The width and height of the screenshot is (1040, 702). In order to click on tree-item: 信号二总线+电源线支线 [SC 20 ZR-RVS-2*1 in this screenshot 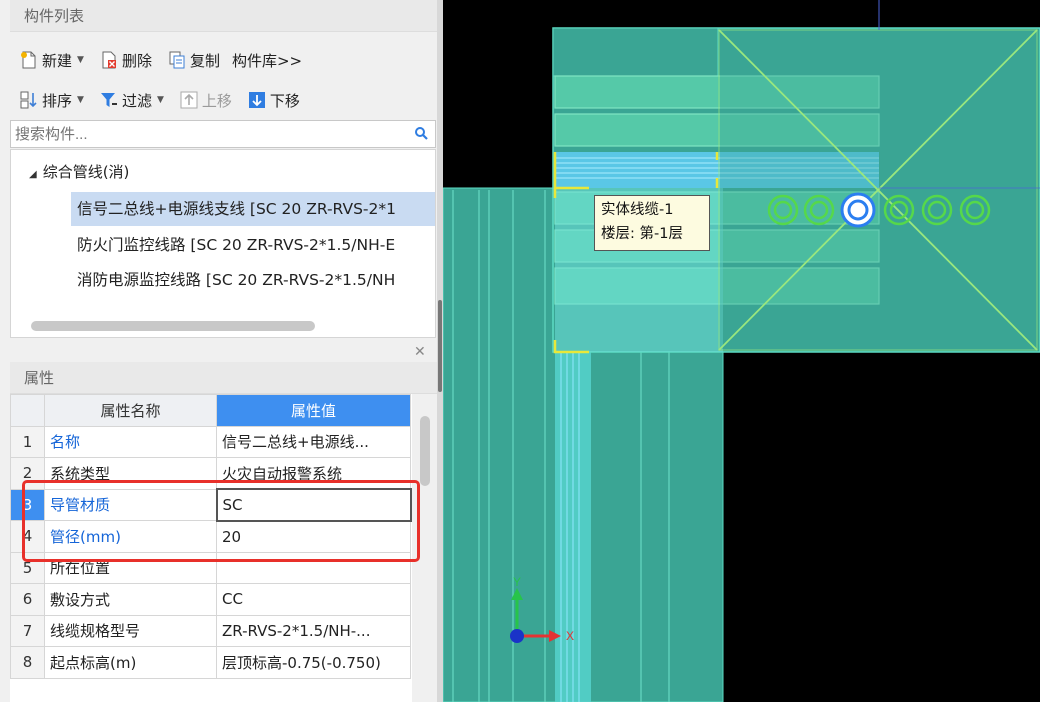, I will do `click(253, 209)`.